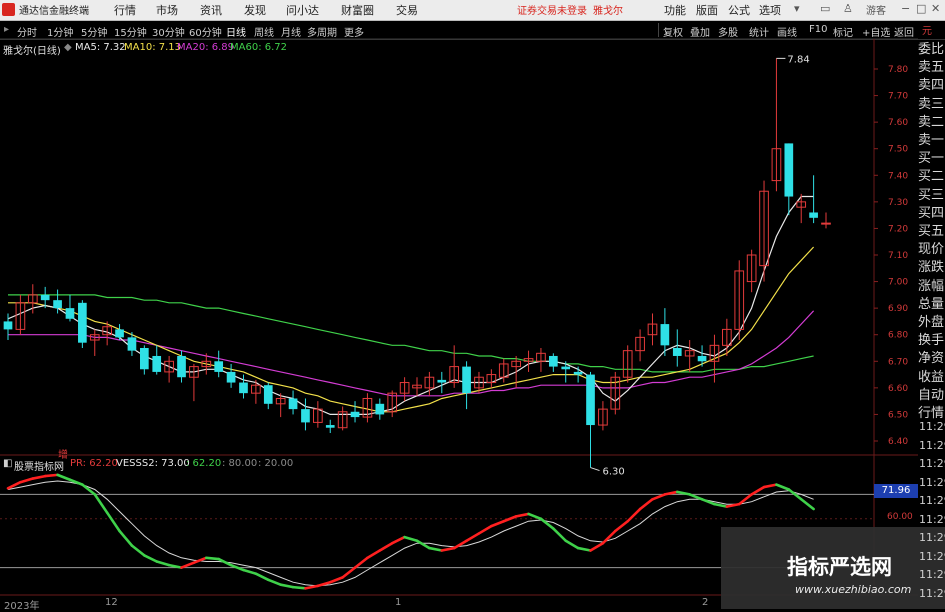 This screenshot has width=945, height=612. I want to click on indicator-pr: PR: 62.20, so click(94, 463).